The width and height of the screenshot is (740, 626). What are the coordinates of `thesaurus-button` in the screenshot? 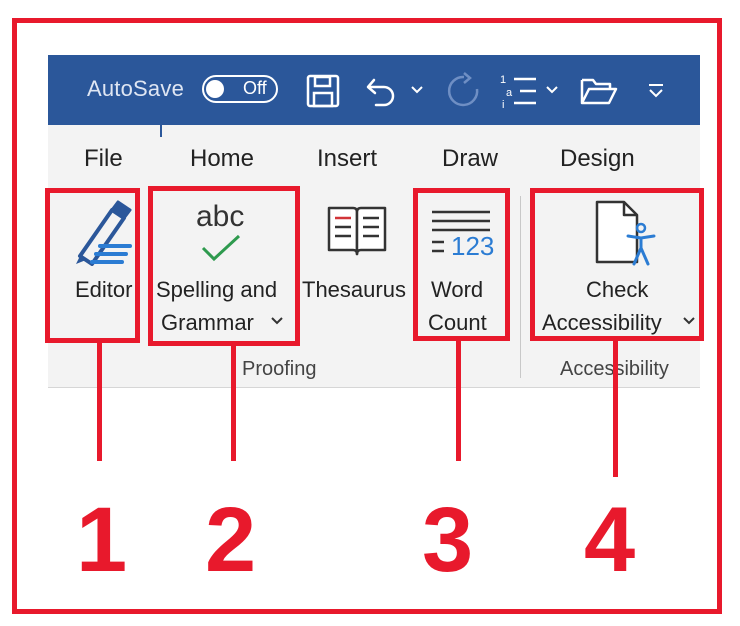 It's located at (356, 268).